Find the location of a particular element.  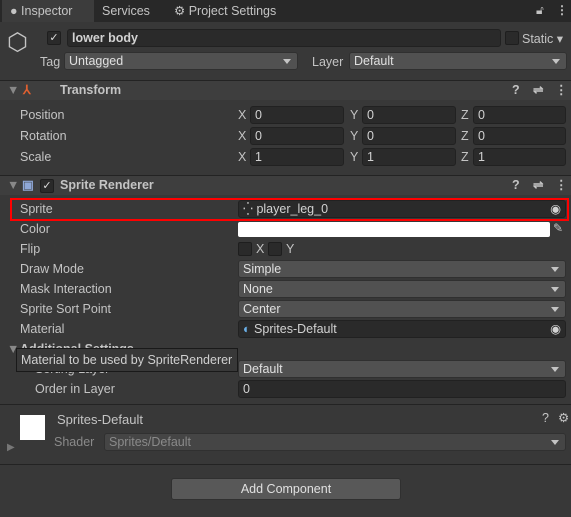

layer-label: Layer is located at coordinates (328, 62).